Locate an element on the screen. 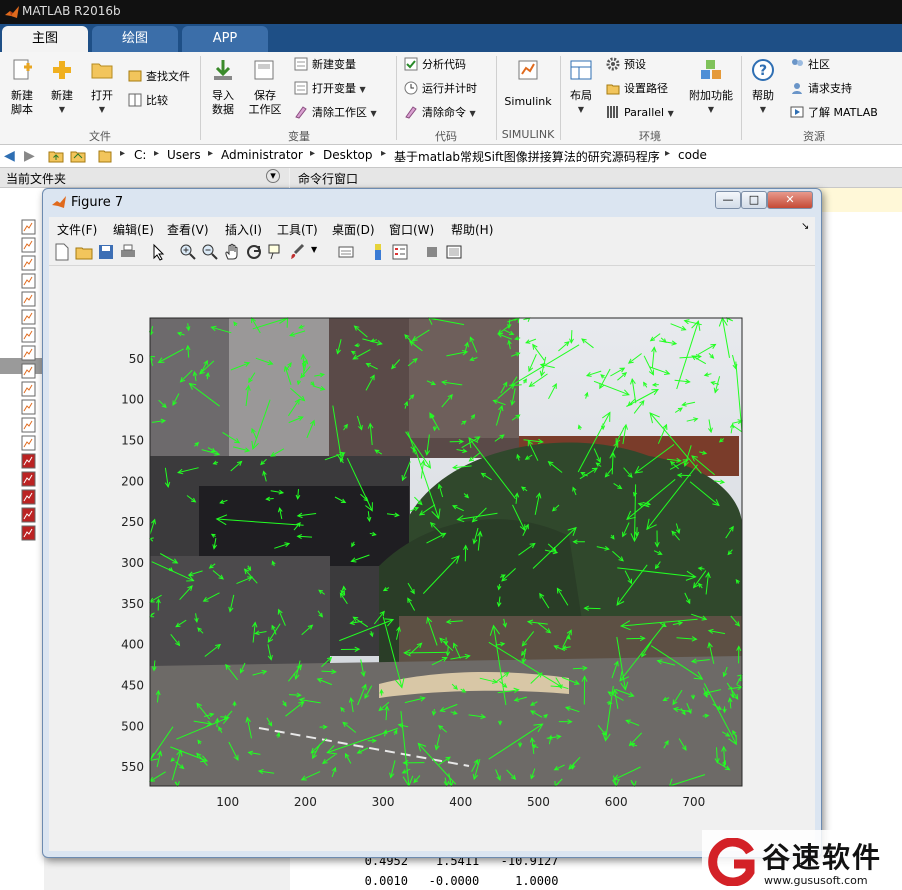 The image size is (902, 890). menu-insert: 插入(I) is located at coordinates (243, 229).